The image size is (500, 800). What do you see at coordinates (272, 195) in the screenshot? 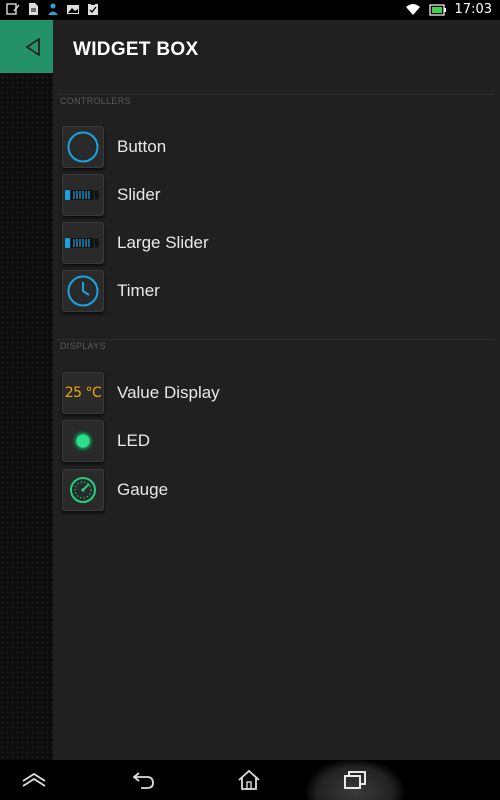
I see `widget-item-slider: Slider` at bounding box center [272, 195].